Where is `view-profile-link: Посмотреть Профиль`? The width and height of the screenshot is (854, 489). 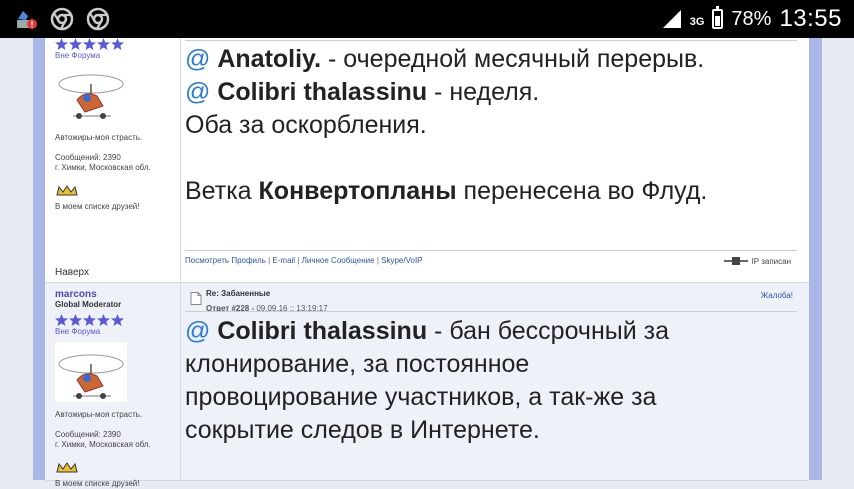
view-profile-link: Посмотреть Профиль is located at coordinates (225, 260).